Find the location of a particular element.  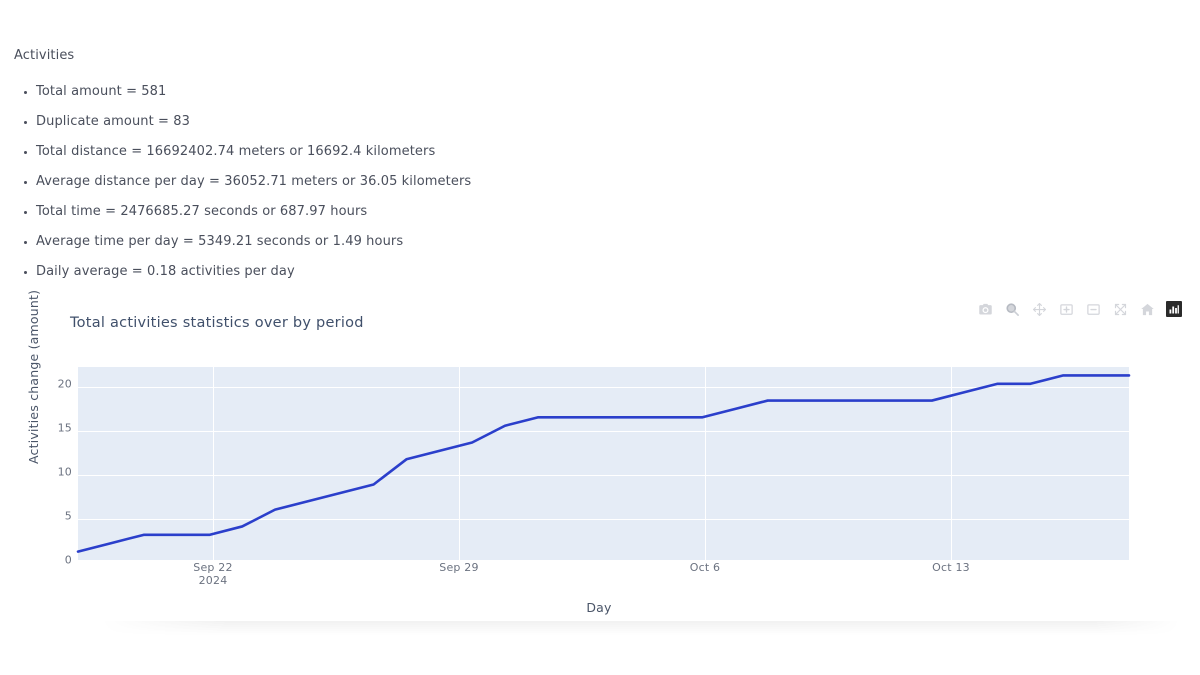

autoscale-icon is located at coordinates (1120, 309).